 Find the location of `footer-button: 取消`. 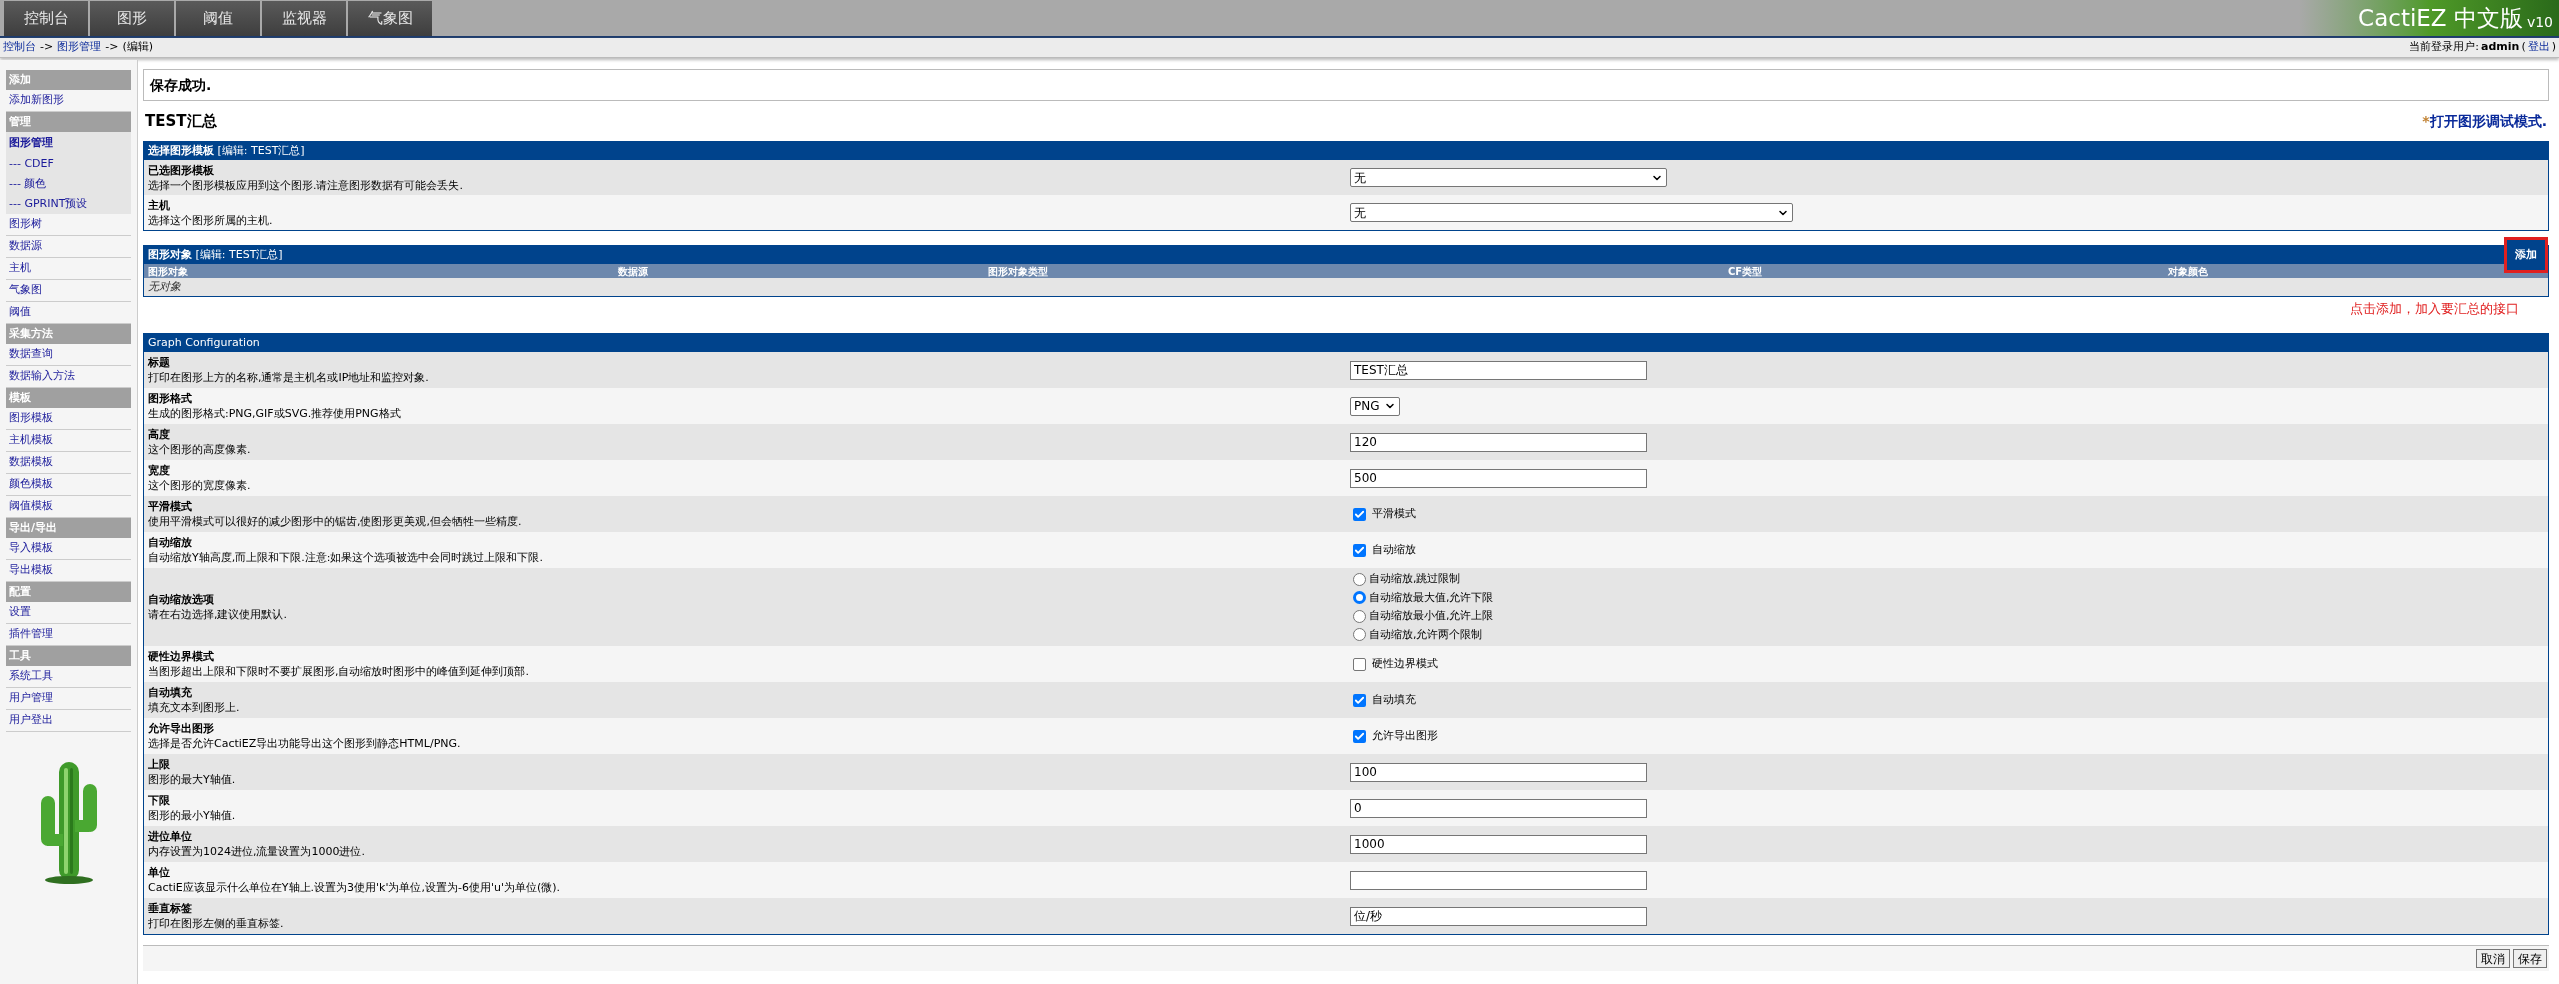

footer-button: 取消 is located at coordinates (2493, 958).